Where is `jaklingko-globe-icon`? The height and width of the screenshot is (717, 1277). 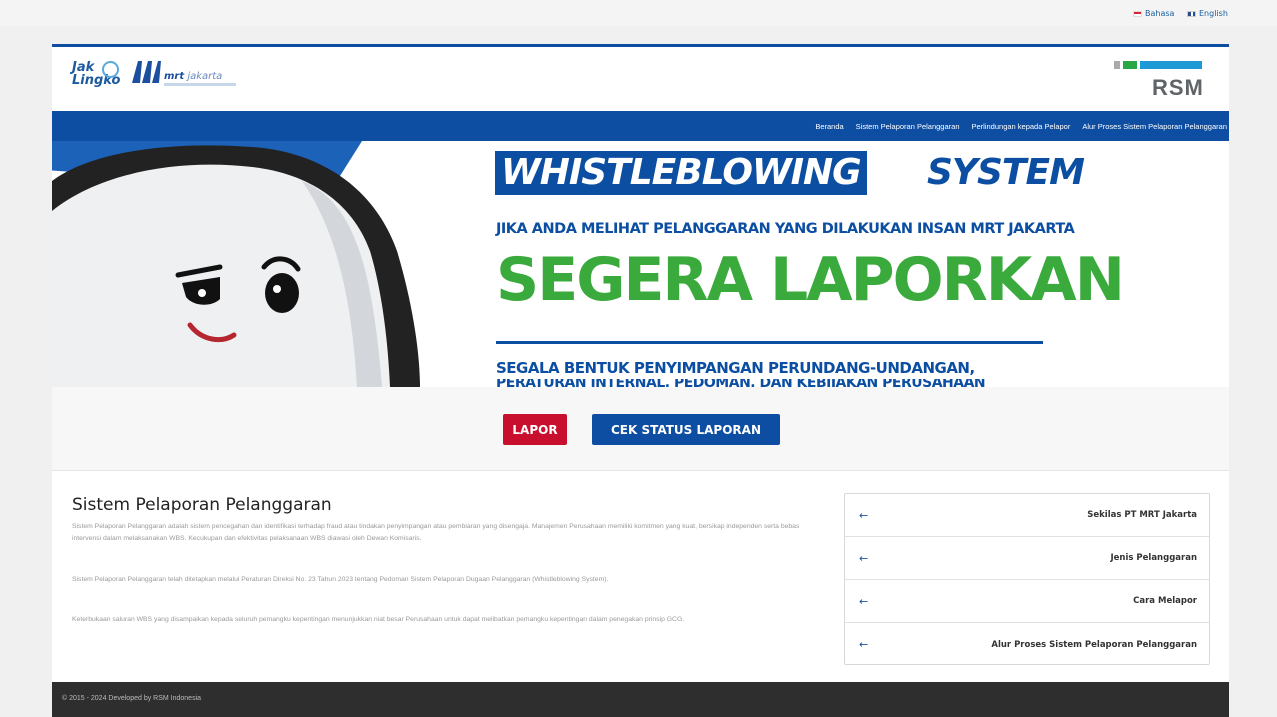 jaklingko-globe-icon is located at coordinates (110, 69).